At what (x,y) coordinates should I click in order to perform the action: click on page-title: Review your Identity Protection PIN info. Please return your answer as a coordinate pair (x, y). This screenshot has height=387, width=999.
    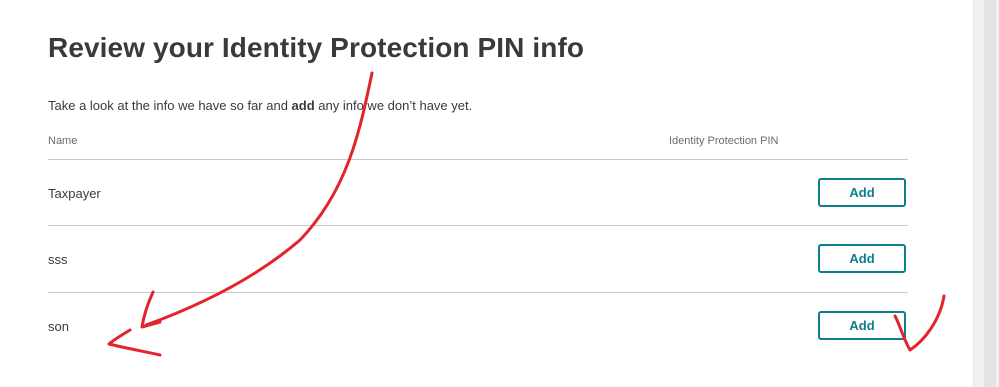
    Looking at the image, I should click on (316, 47).